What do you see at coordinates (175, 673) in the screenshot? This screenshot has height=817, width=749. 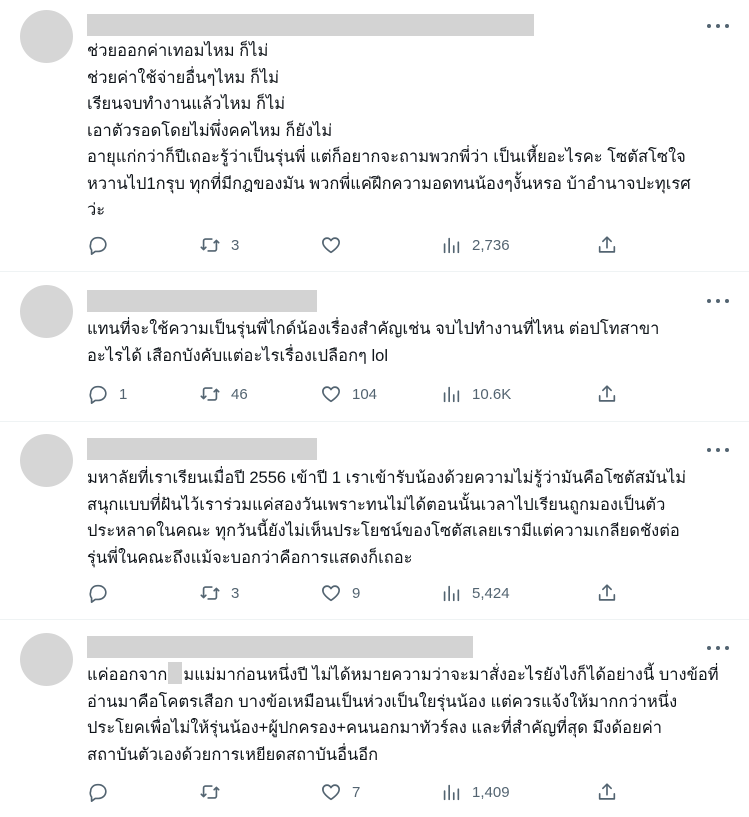 I see `redacted-word` at bounding box center [175, 673].